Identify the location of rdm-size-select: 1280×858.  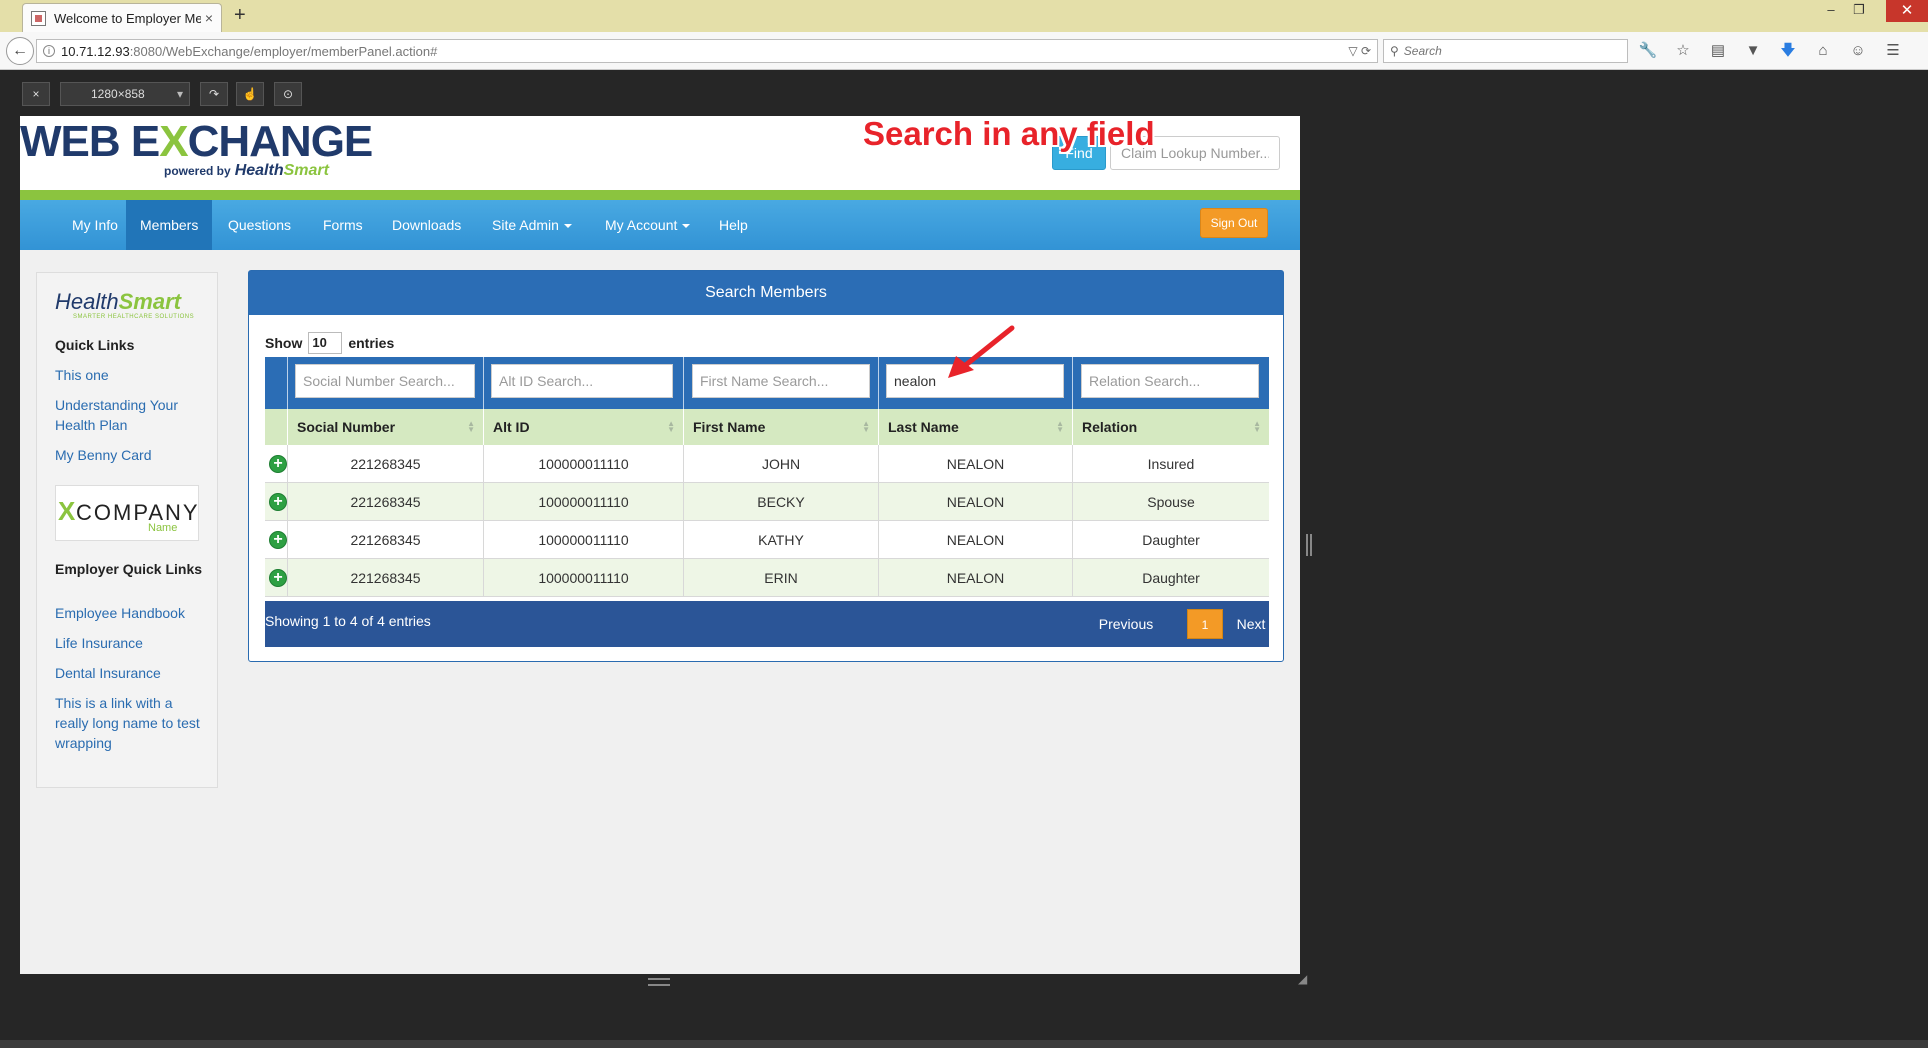
(125, 94).